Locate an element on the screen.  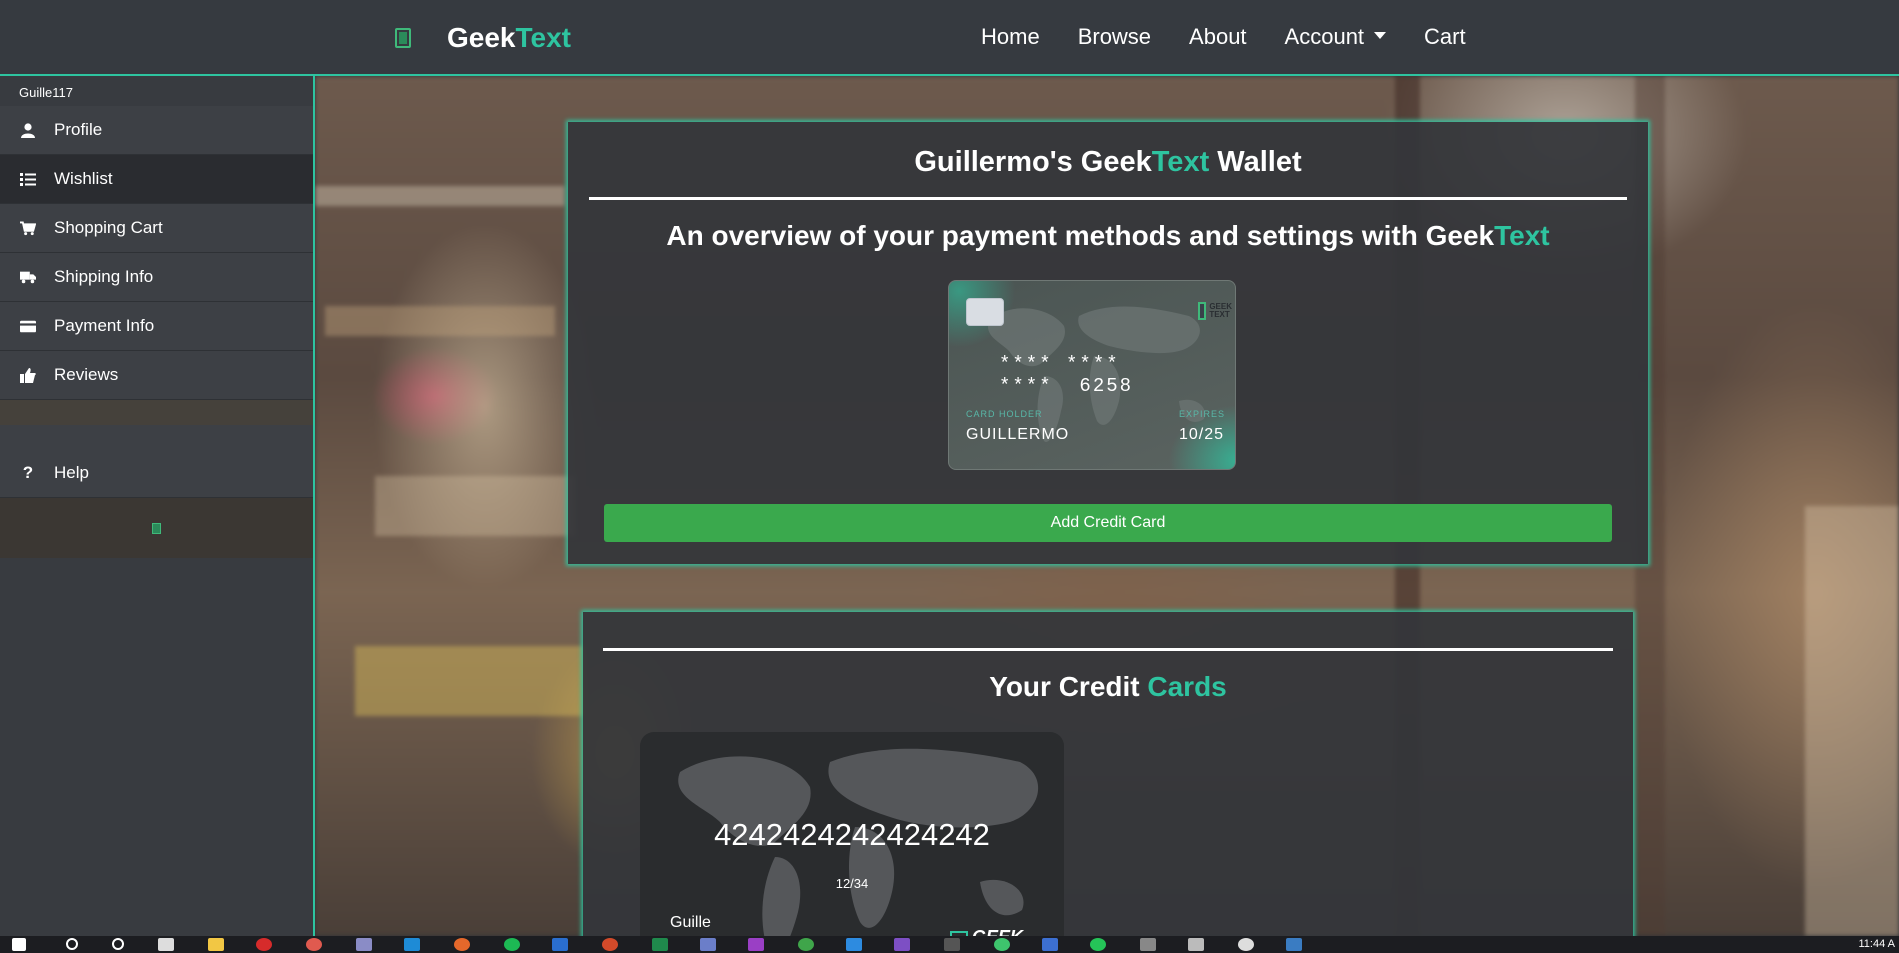
taskbar-clock: 11:44 A is located at coordinates (1877, 944).